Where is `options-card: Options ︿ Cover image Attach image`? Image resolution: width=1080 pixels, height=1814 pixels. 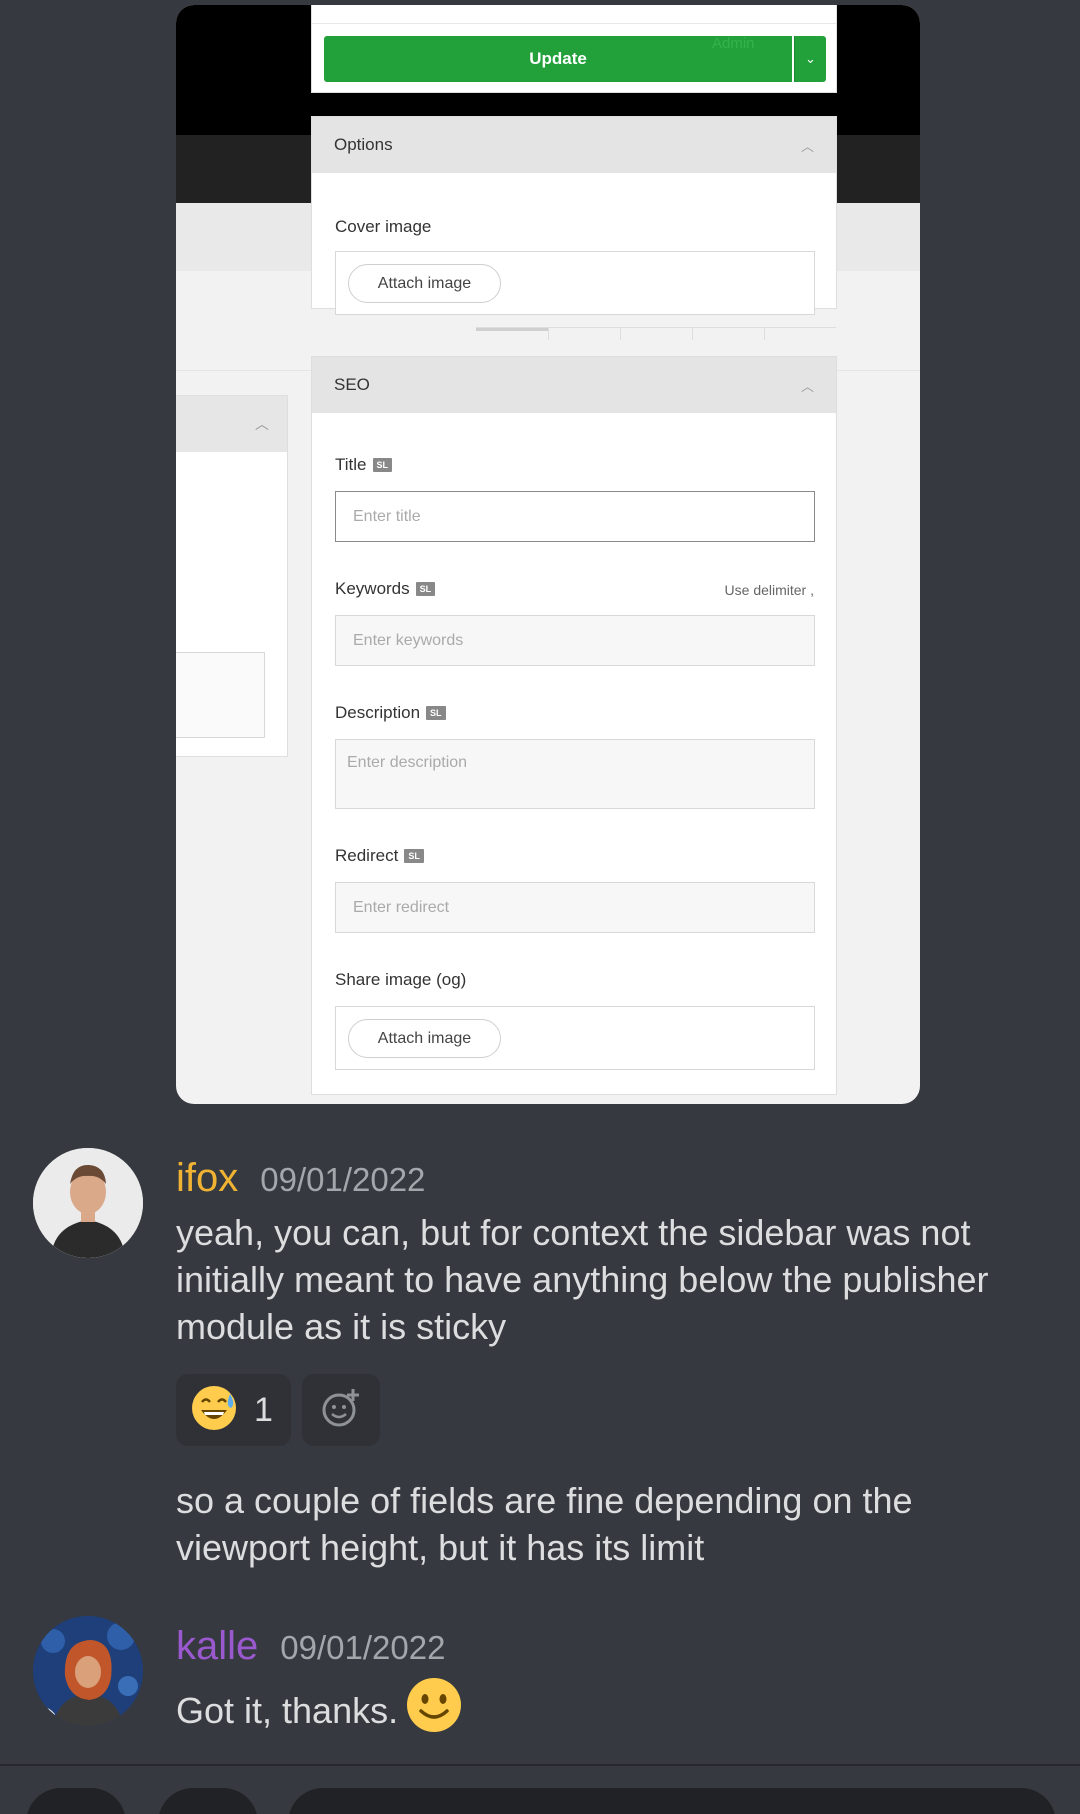 options-card: Options ︿ Cover image Attach image is located at coordinates (574, 215).